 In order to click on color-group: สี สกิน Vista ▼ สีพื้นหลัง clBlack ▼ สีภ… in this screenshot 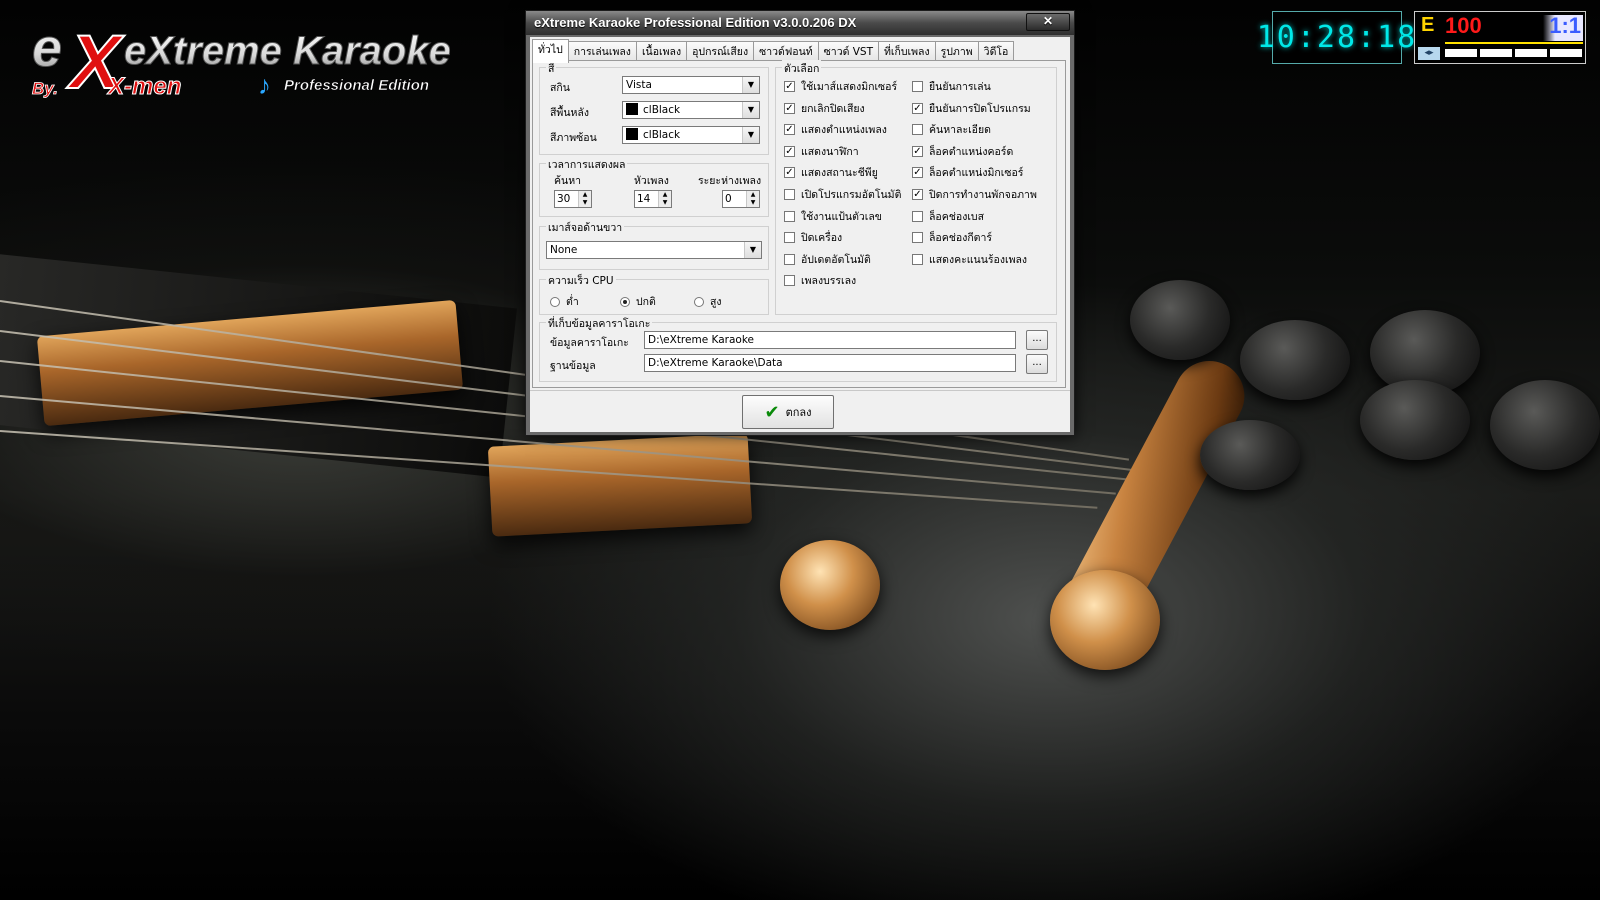, I will do `click(654, 107)`.